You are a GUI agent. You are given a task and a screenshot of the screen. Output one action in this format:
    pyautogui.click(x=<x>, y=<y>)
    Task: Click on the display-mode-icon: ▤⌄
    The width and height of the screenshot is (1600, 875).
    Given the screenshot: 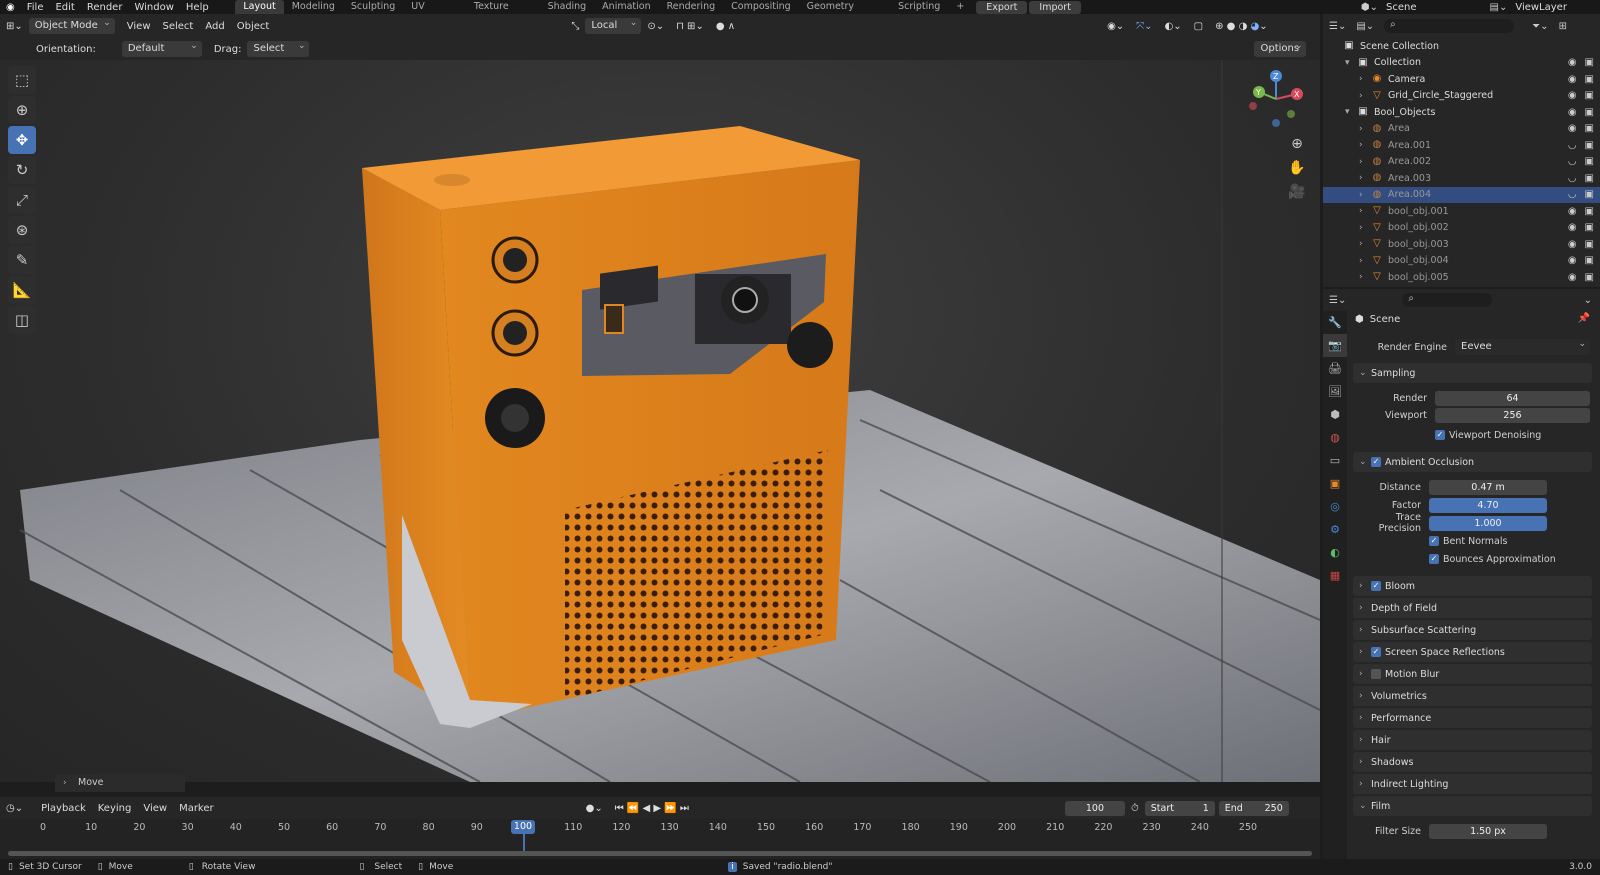 What is the action you would take?
    pyautogui.click(x=1365, y=26)
    